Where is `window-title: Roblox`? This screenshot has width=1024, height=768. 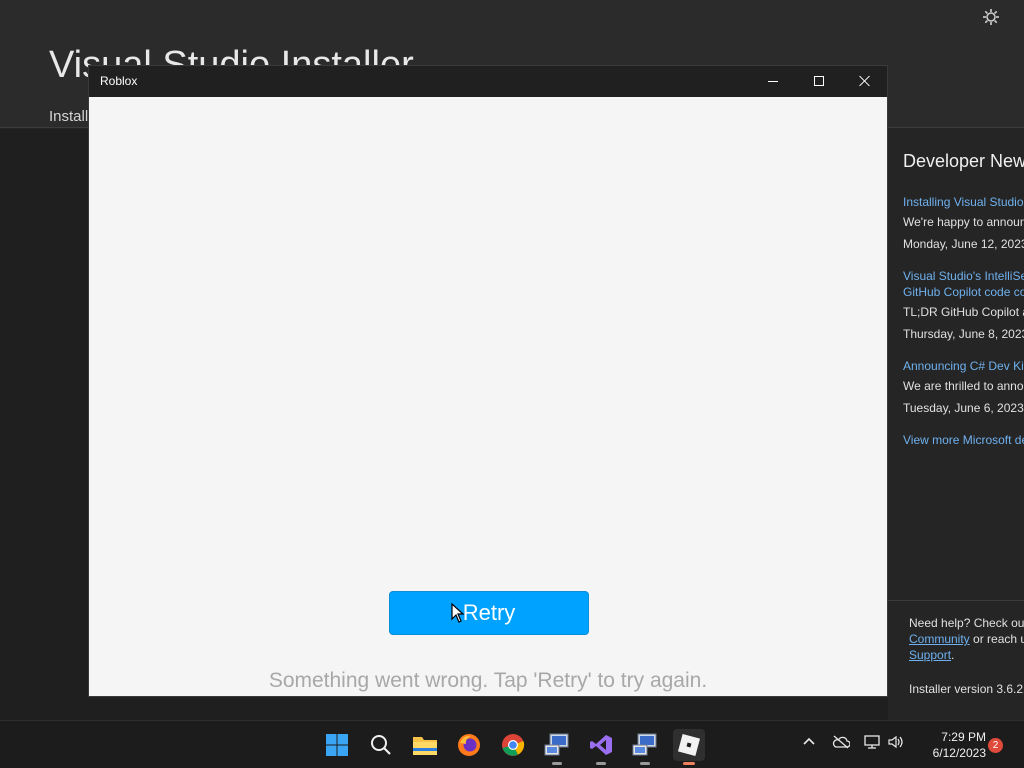 window-title: Roblox is located at coordinates (119, 81).